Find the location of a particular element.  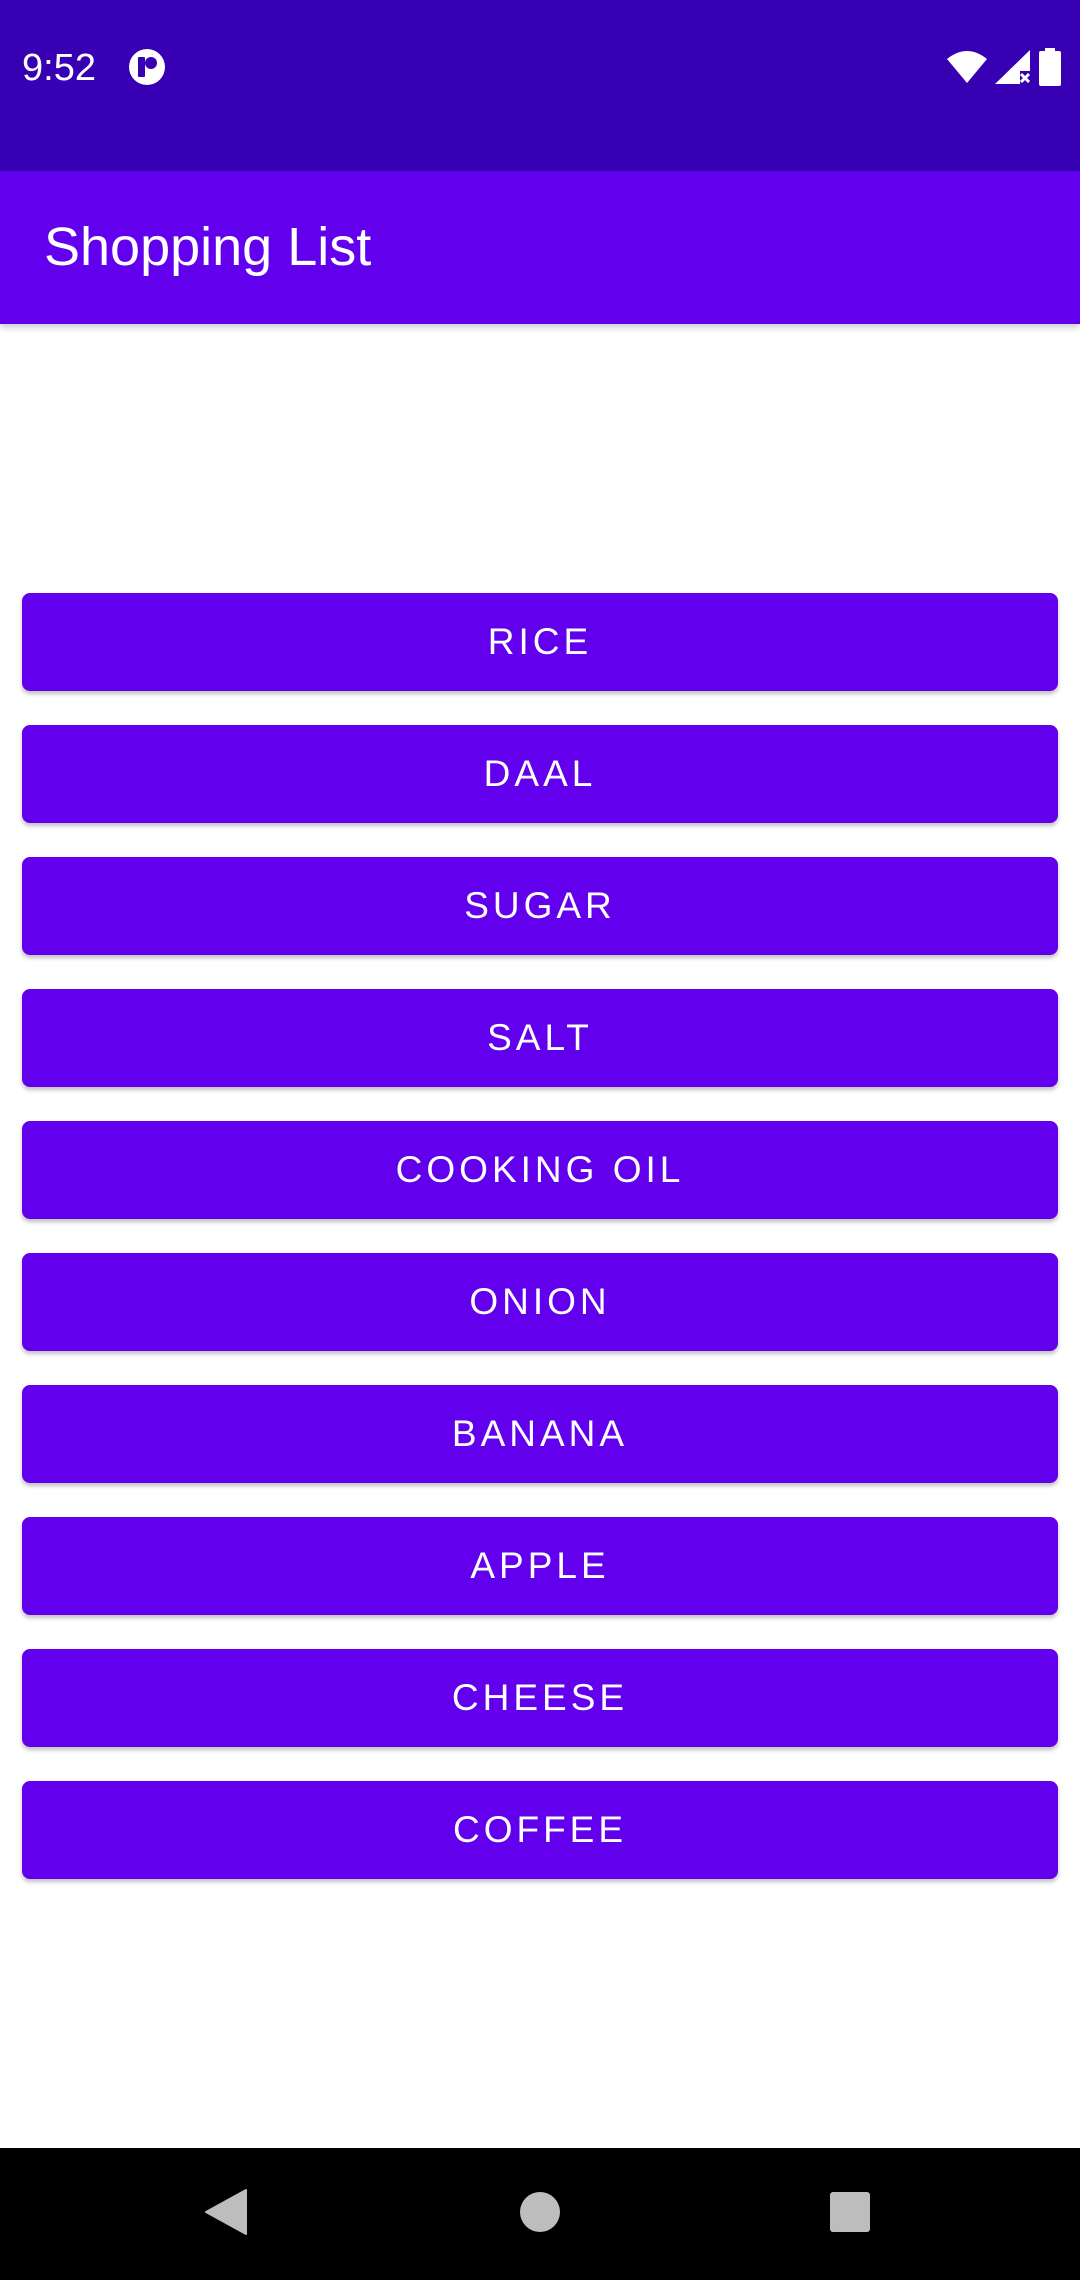

status-time: 9:52 is located at coordinates (59, 68).